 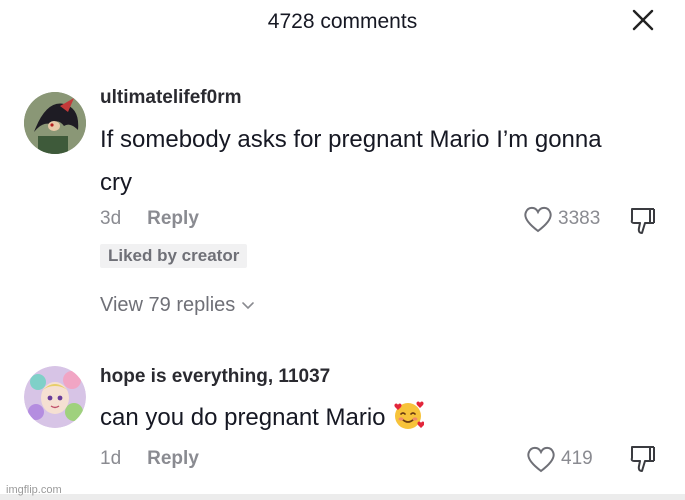 I want to click on view-replies-link: View 79 replies, so click(x=177, y=305).